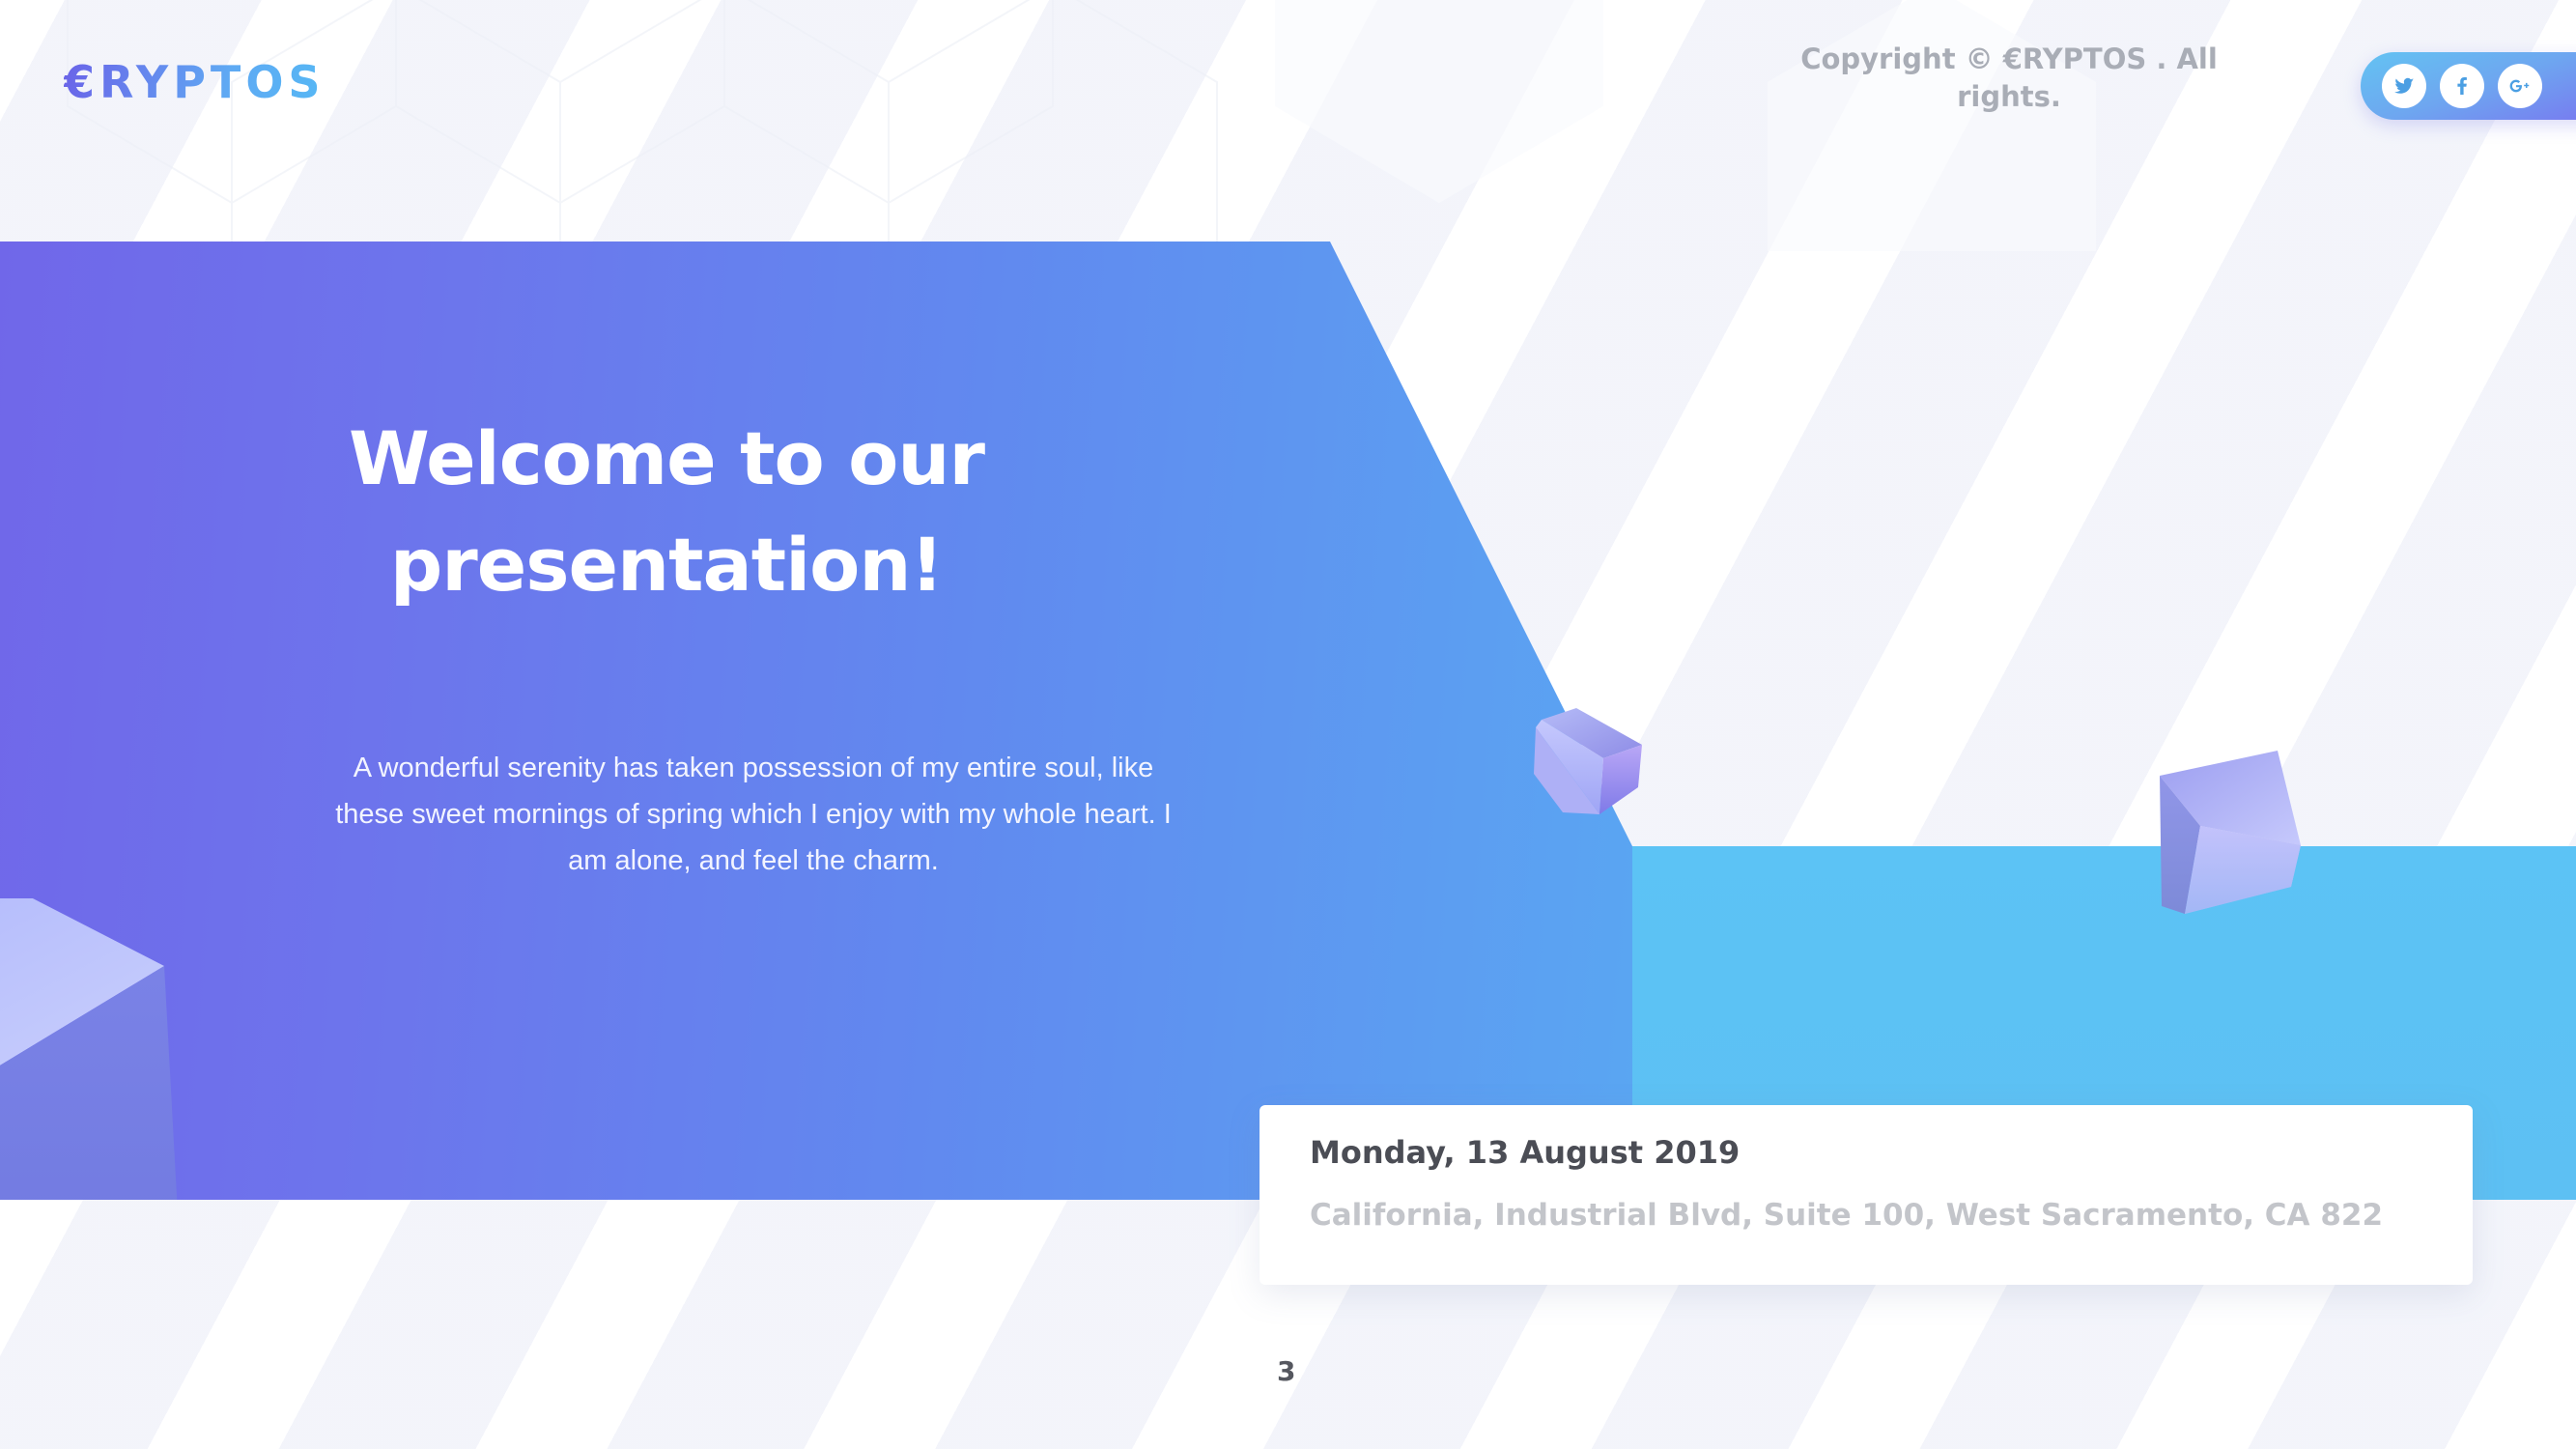 The height and width of the screenshot is (1449, 2576). Describe the element at coordinates (2404, 86) in the screenshot. I see `twitter-icon` at that location.